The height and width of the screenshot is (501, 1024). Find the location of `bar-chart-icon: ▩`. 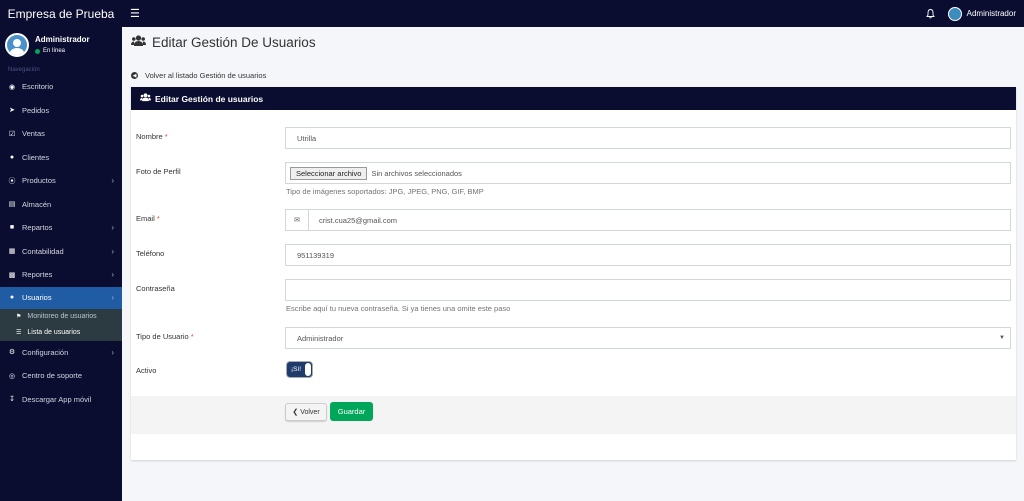

bar-chart-icon: ▩ is located at coordinates (12, 275).